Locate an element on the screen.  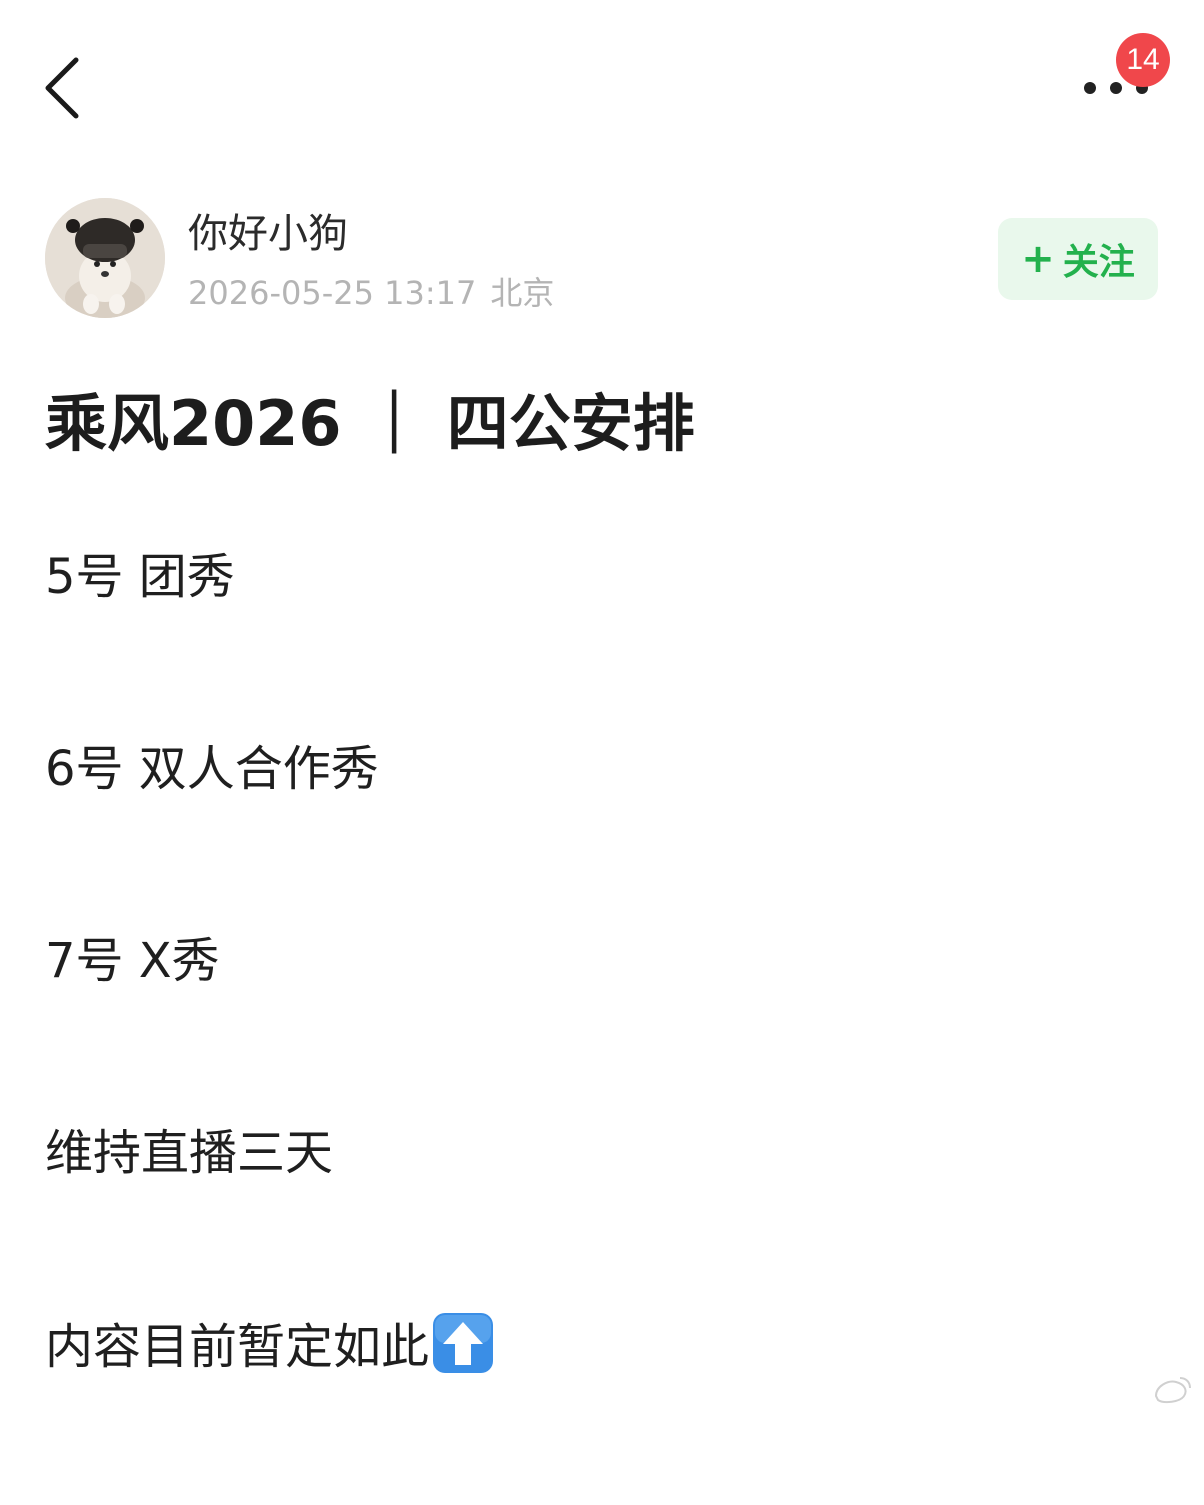
post-timestamp: 2026-05-25 13:17 is located at coordinates (332, 293).